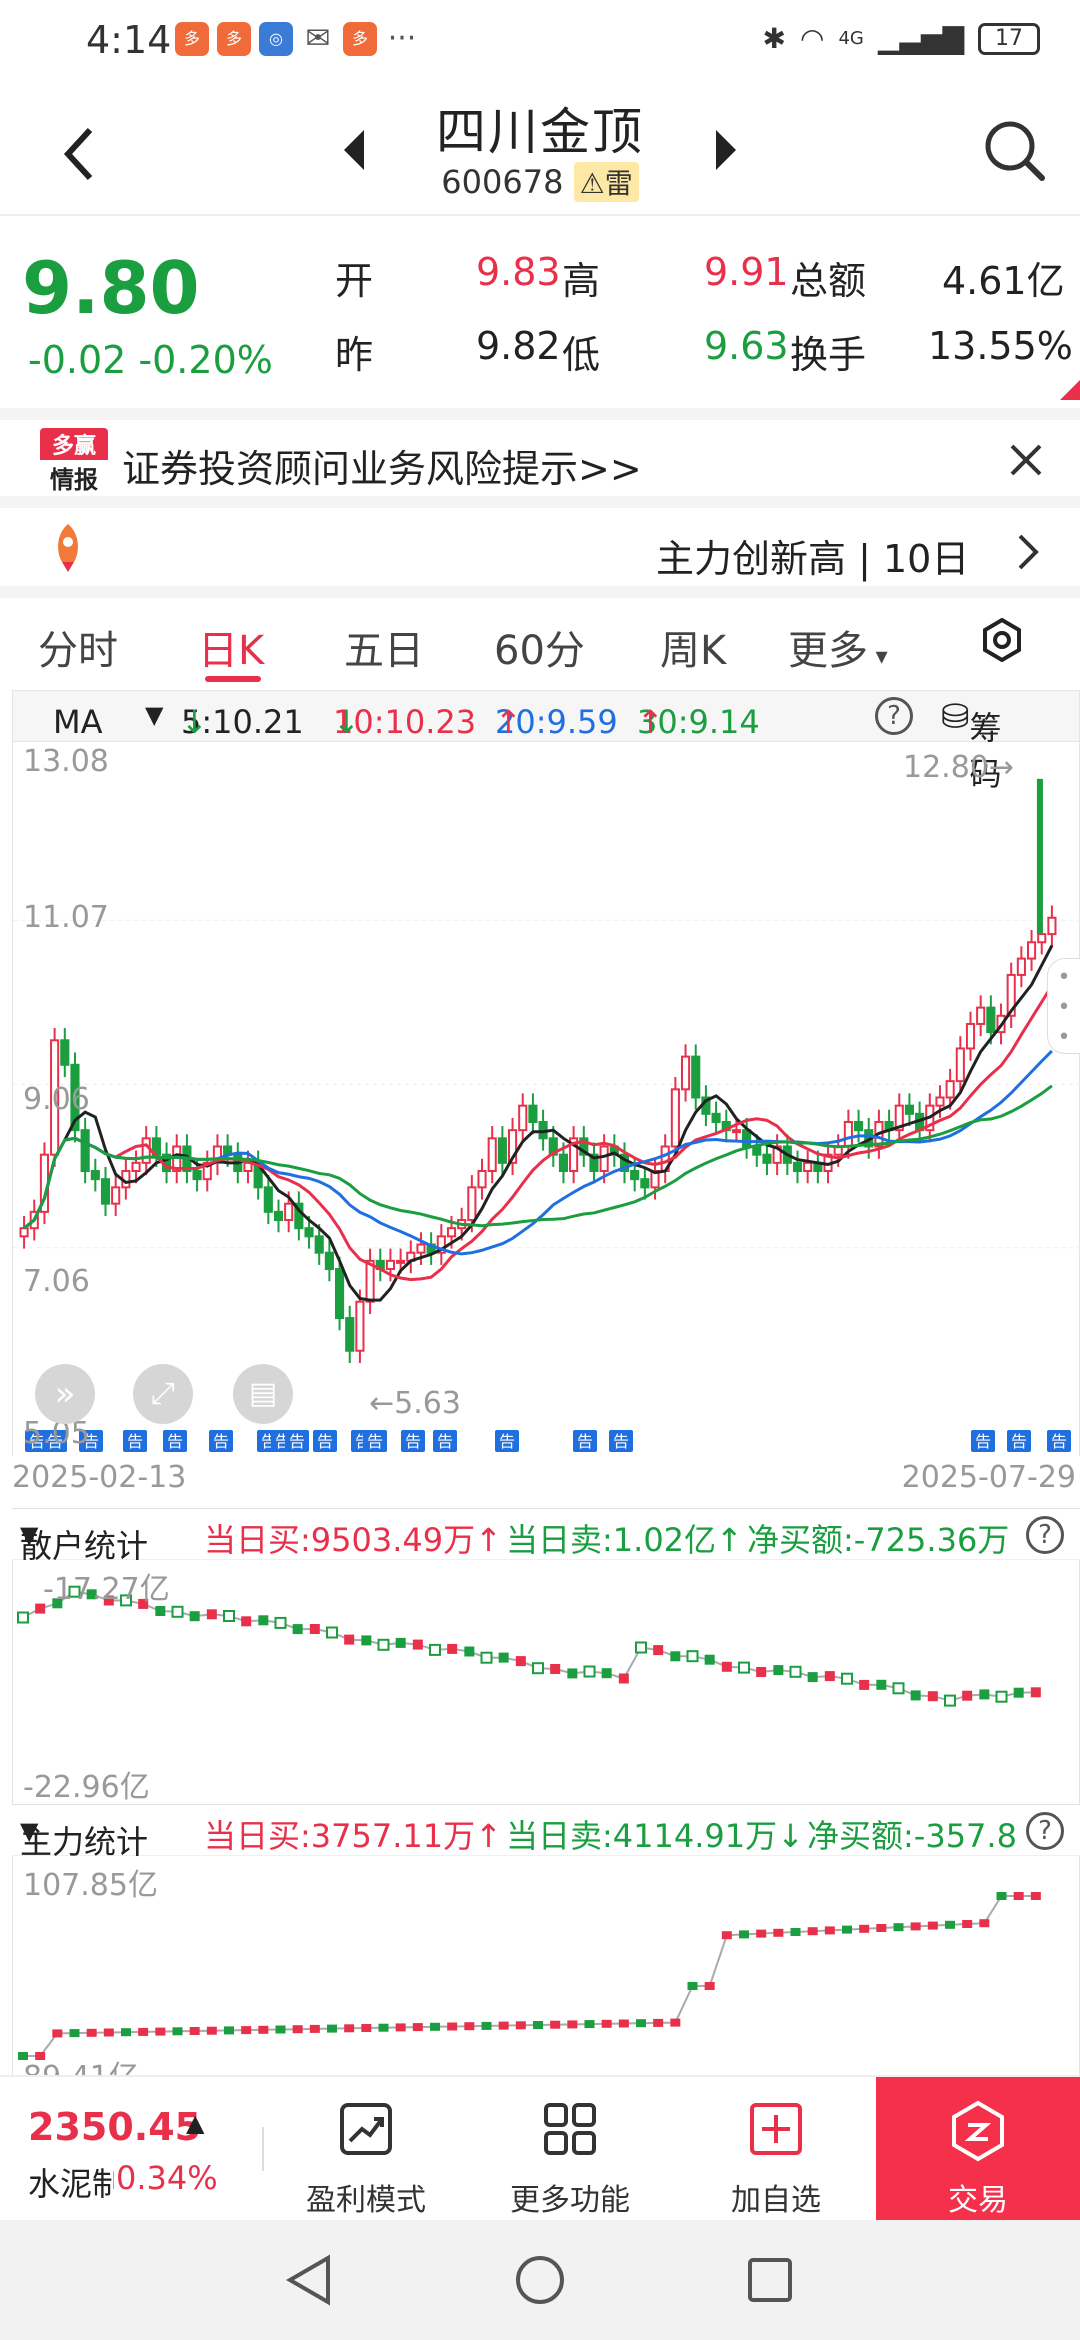  What do you see at coordinates (978, 2149) in the screenshot?
I see `trade-button: 交易` at bounding box center [978, 2149].